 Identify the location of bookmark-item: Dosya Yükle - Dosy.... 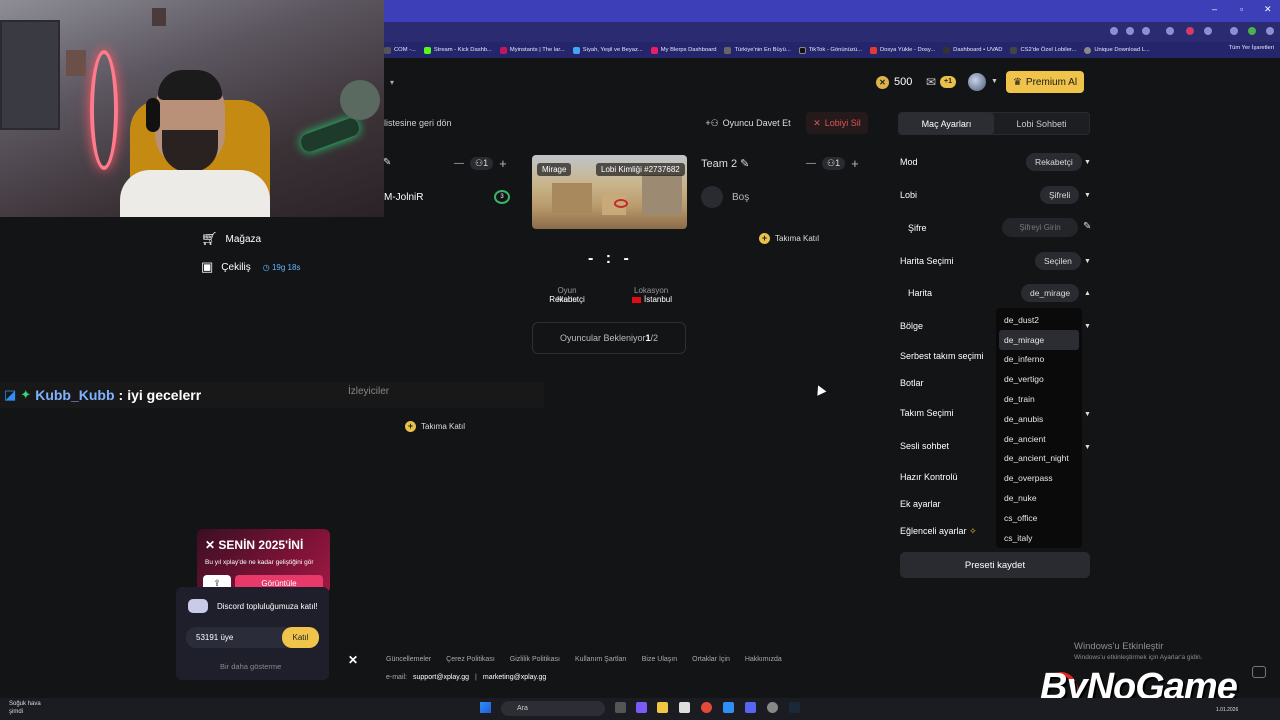
(902, 50).